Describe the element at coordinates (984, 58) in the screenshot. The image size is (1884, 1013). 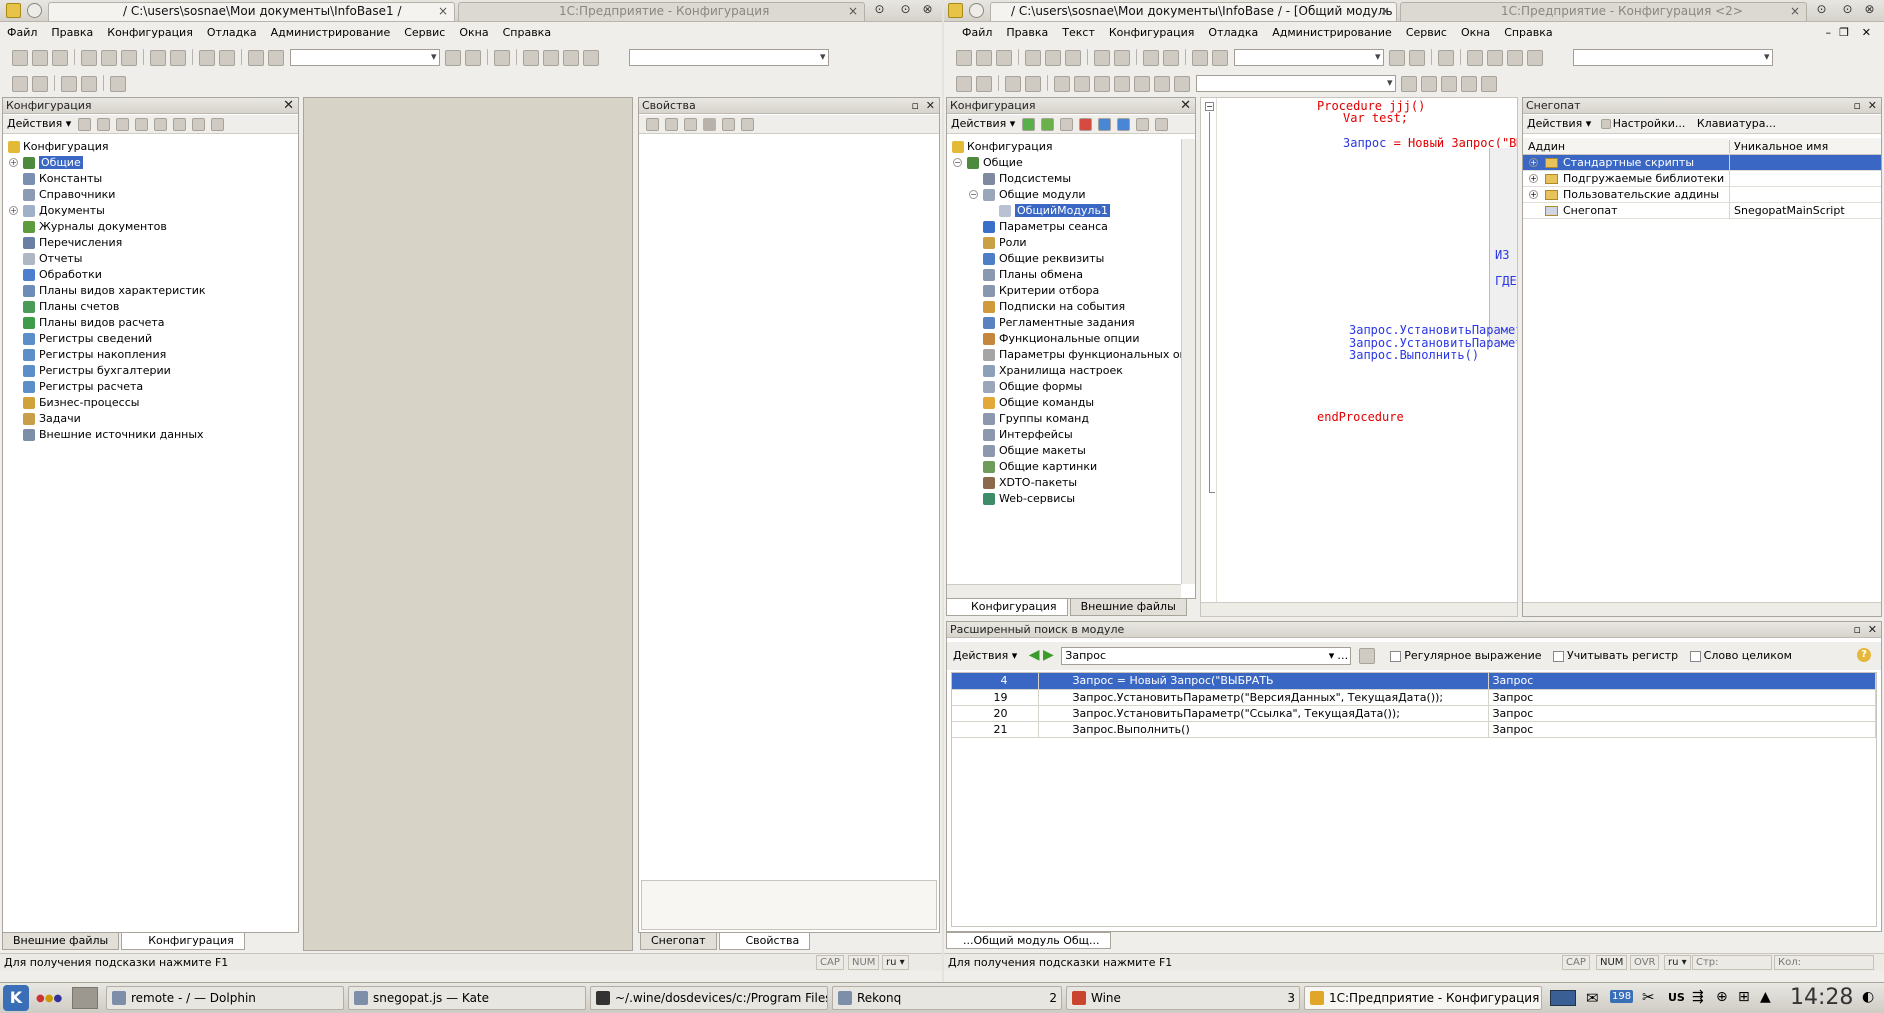
I see `open-icon` at that location.